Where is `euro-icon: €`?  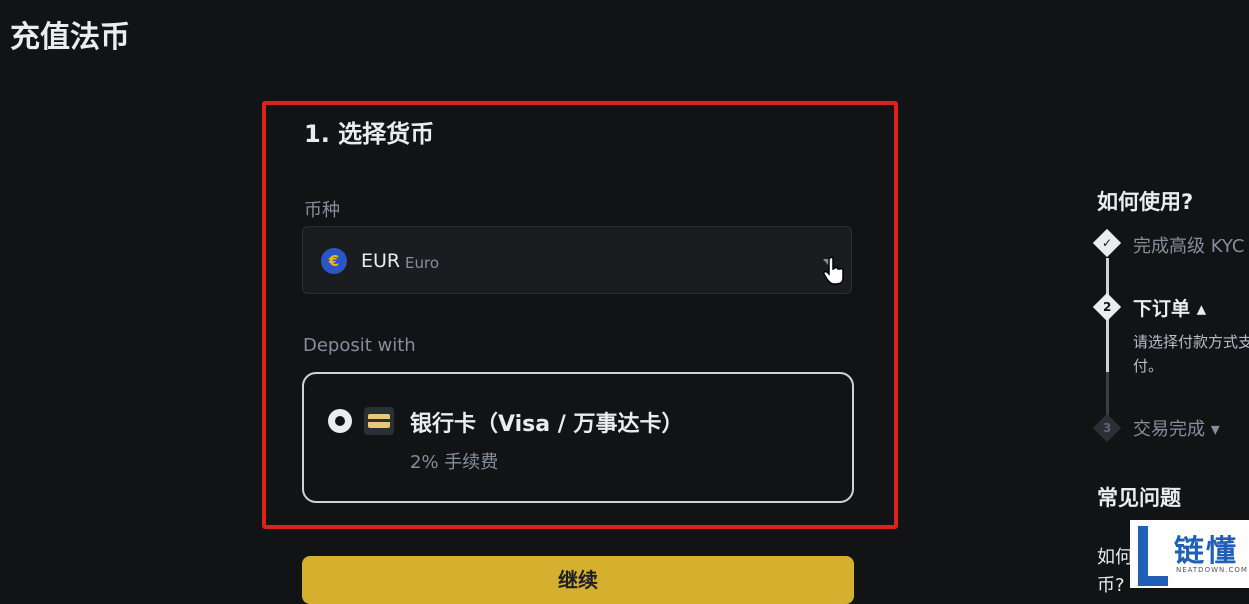 euro-icon: € is located at coordinates (334, 261).